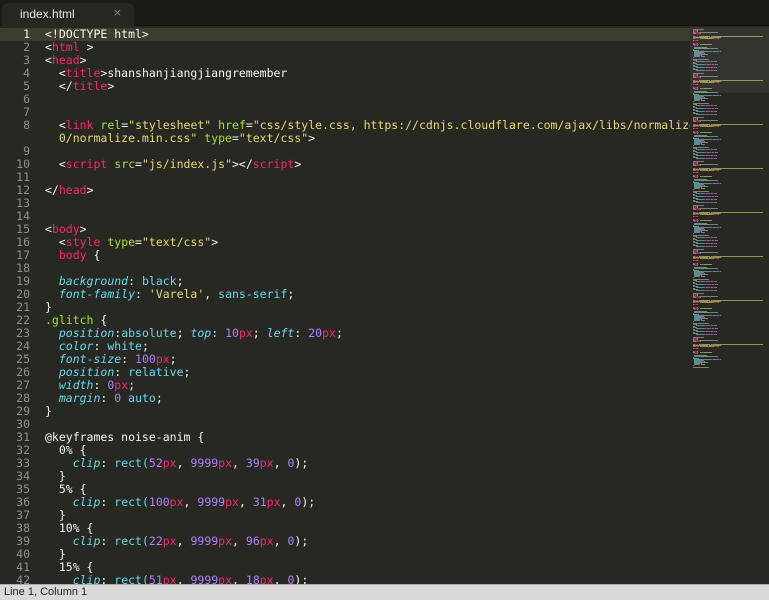  I want to click on code-line: clip: rect(52px, 9999px, 39px, 0);, so click(190, 463).